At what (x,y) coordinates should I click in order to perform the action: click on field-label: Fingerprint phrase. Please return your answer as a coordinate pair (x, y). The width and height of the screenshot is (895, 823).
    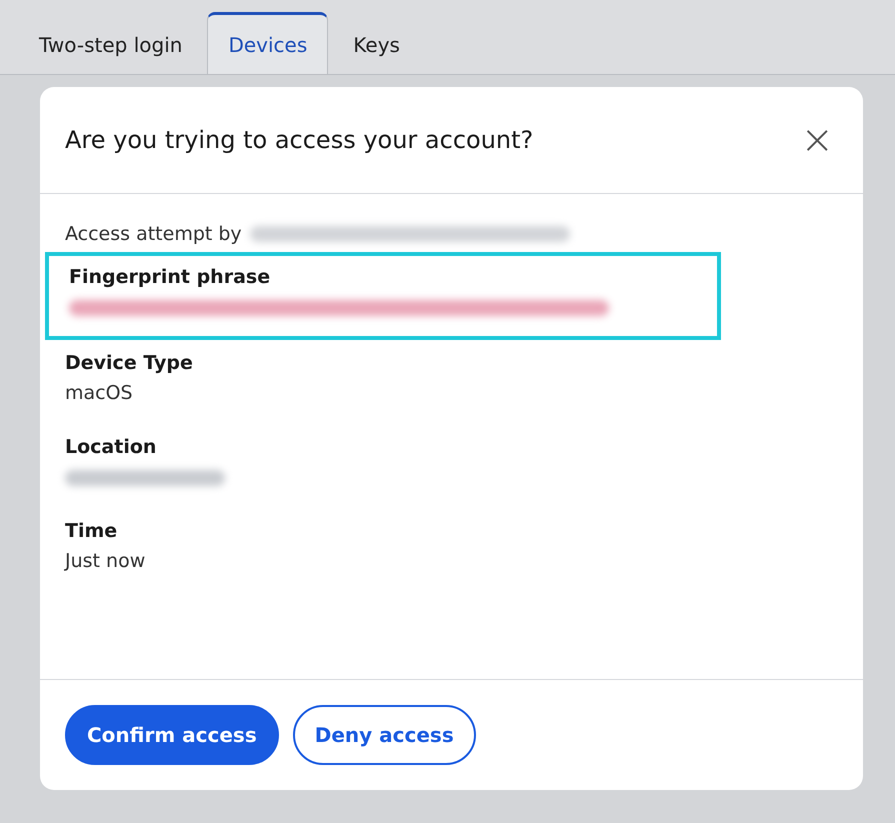
    Looking at the image, I should click on (170, 277).